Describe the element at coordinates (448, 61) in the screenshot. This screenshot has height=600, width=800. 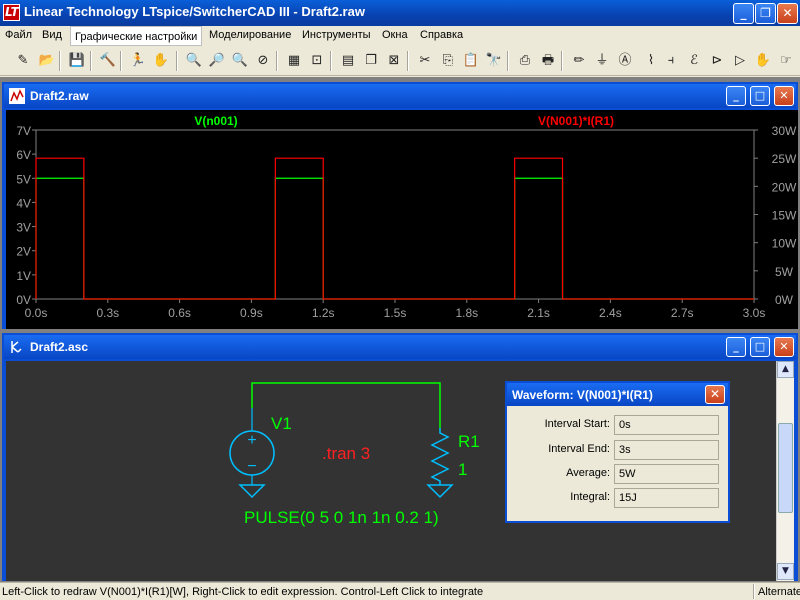
I see `copy-icon: ⎘` at that location.